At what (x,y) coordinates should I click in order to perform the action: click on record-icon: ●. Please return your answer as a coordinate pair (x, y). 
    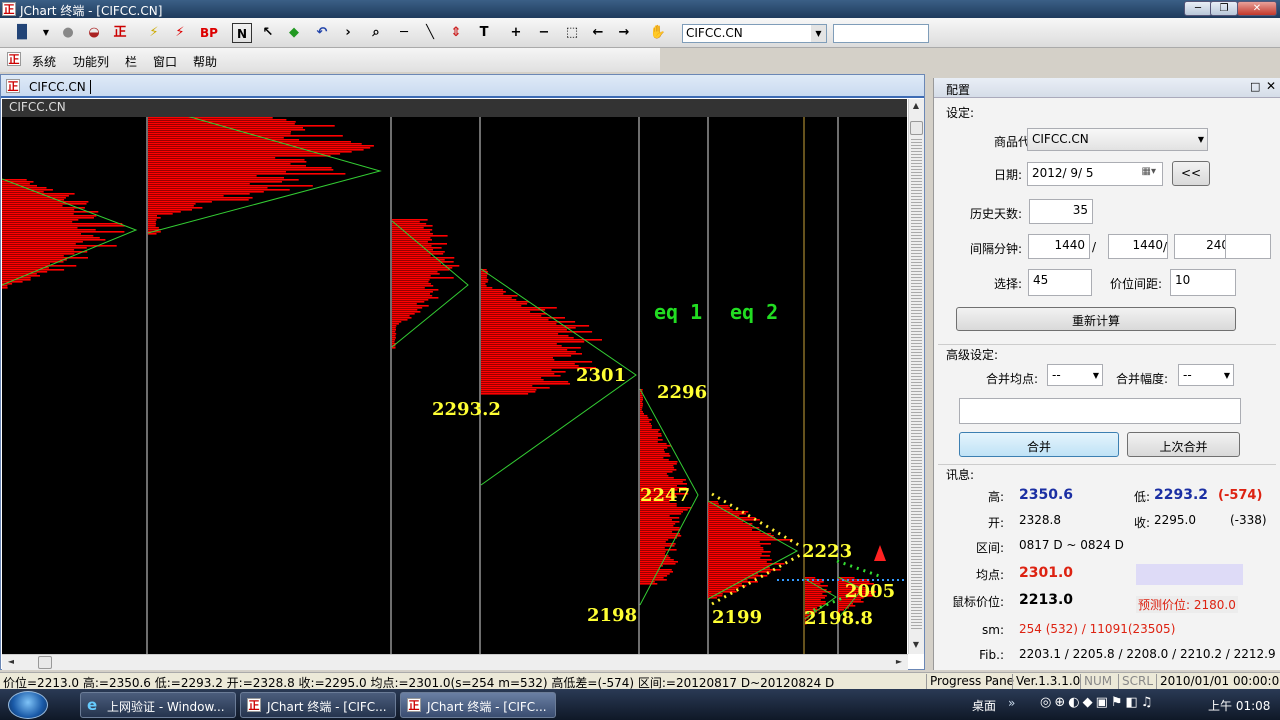
    Looking at the image, I should click on (68, 33).